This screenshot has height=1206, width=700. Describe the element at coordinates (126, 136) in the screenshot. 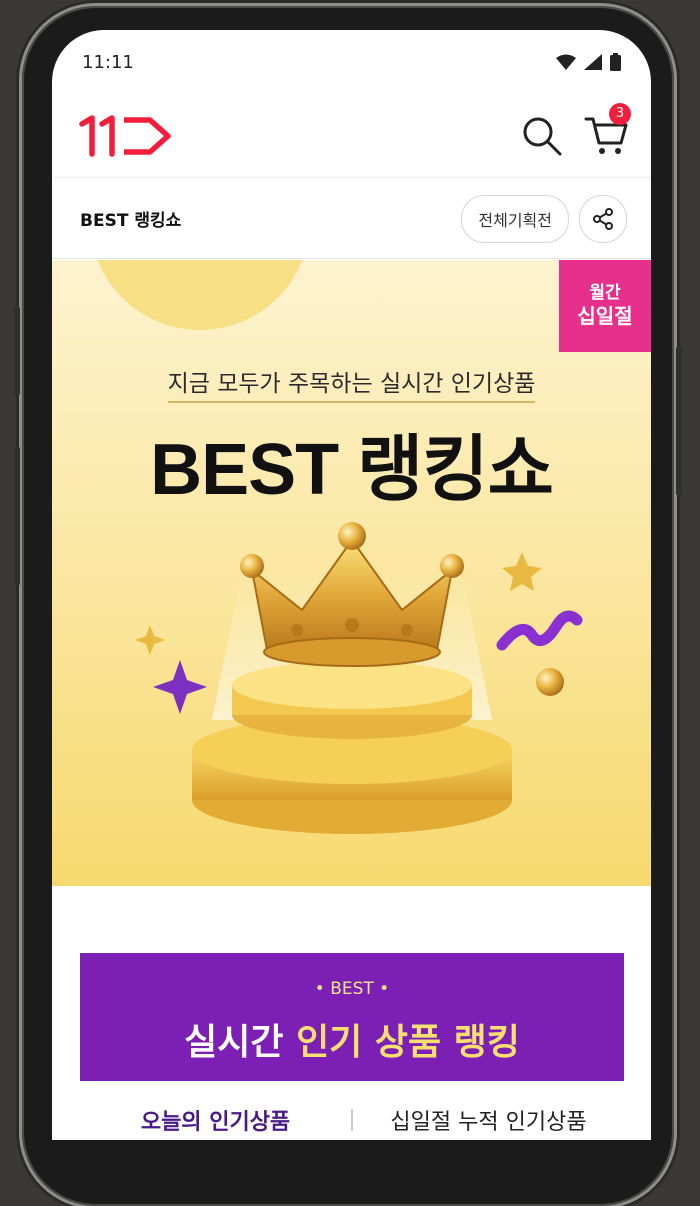

I see `11st-logo-icon` at that location.